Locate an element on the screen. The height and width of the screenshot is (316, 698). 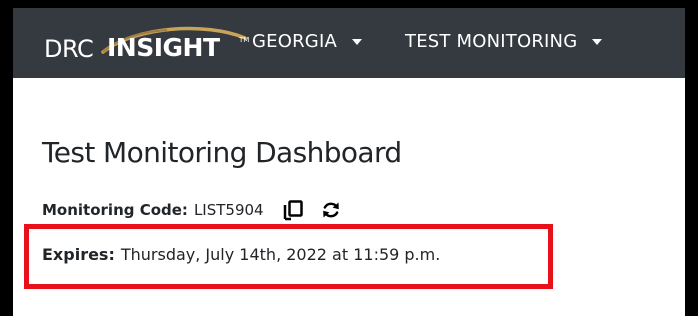
monitoring-code-value: LIST5904 is located at coordinates (228, 210).